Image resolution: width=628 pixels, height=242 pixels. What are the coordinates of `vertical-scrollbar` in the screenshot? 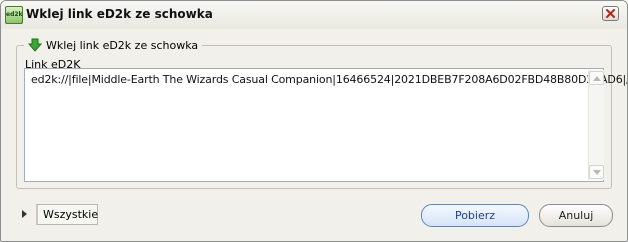 It's located at (596, 125).